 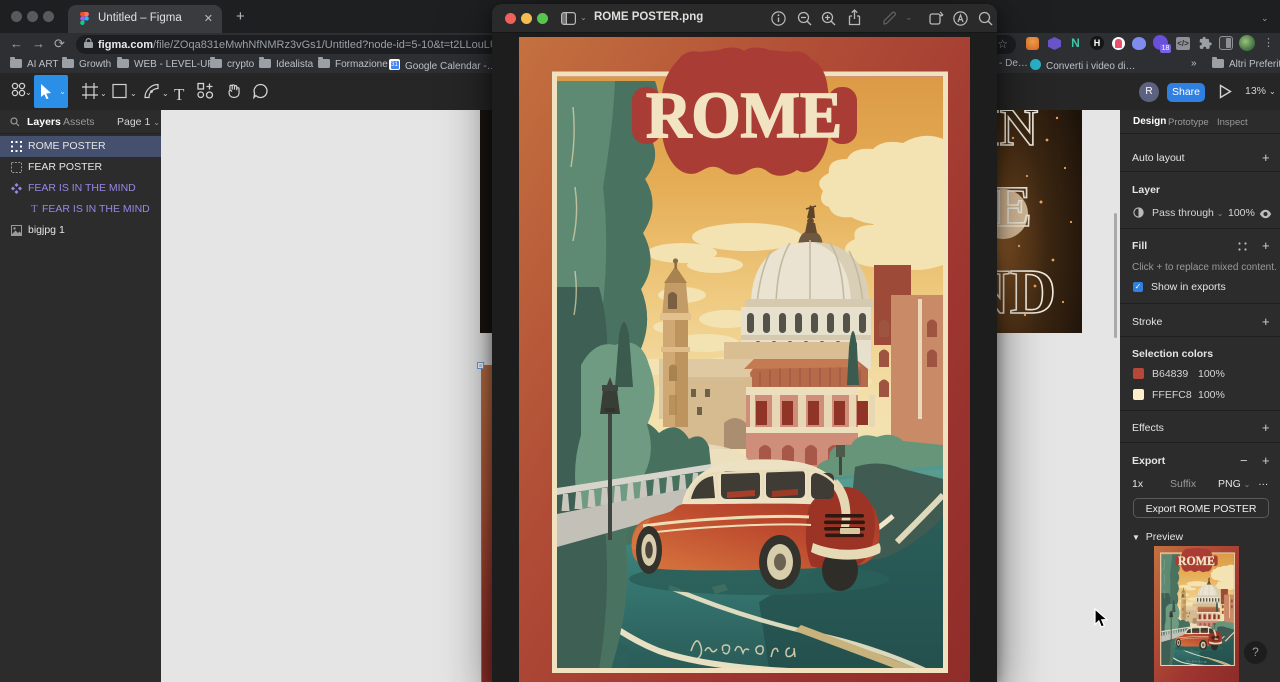 What do you see at coordinates (1014, 206) in the screenshot?
I see `svg-text: THE` at bounding box center [1014, 206].